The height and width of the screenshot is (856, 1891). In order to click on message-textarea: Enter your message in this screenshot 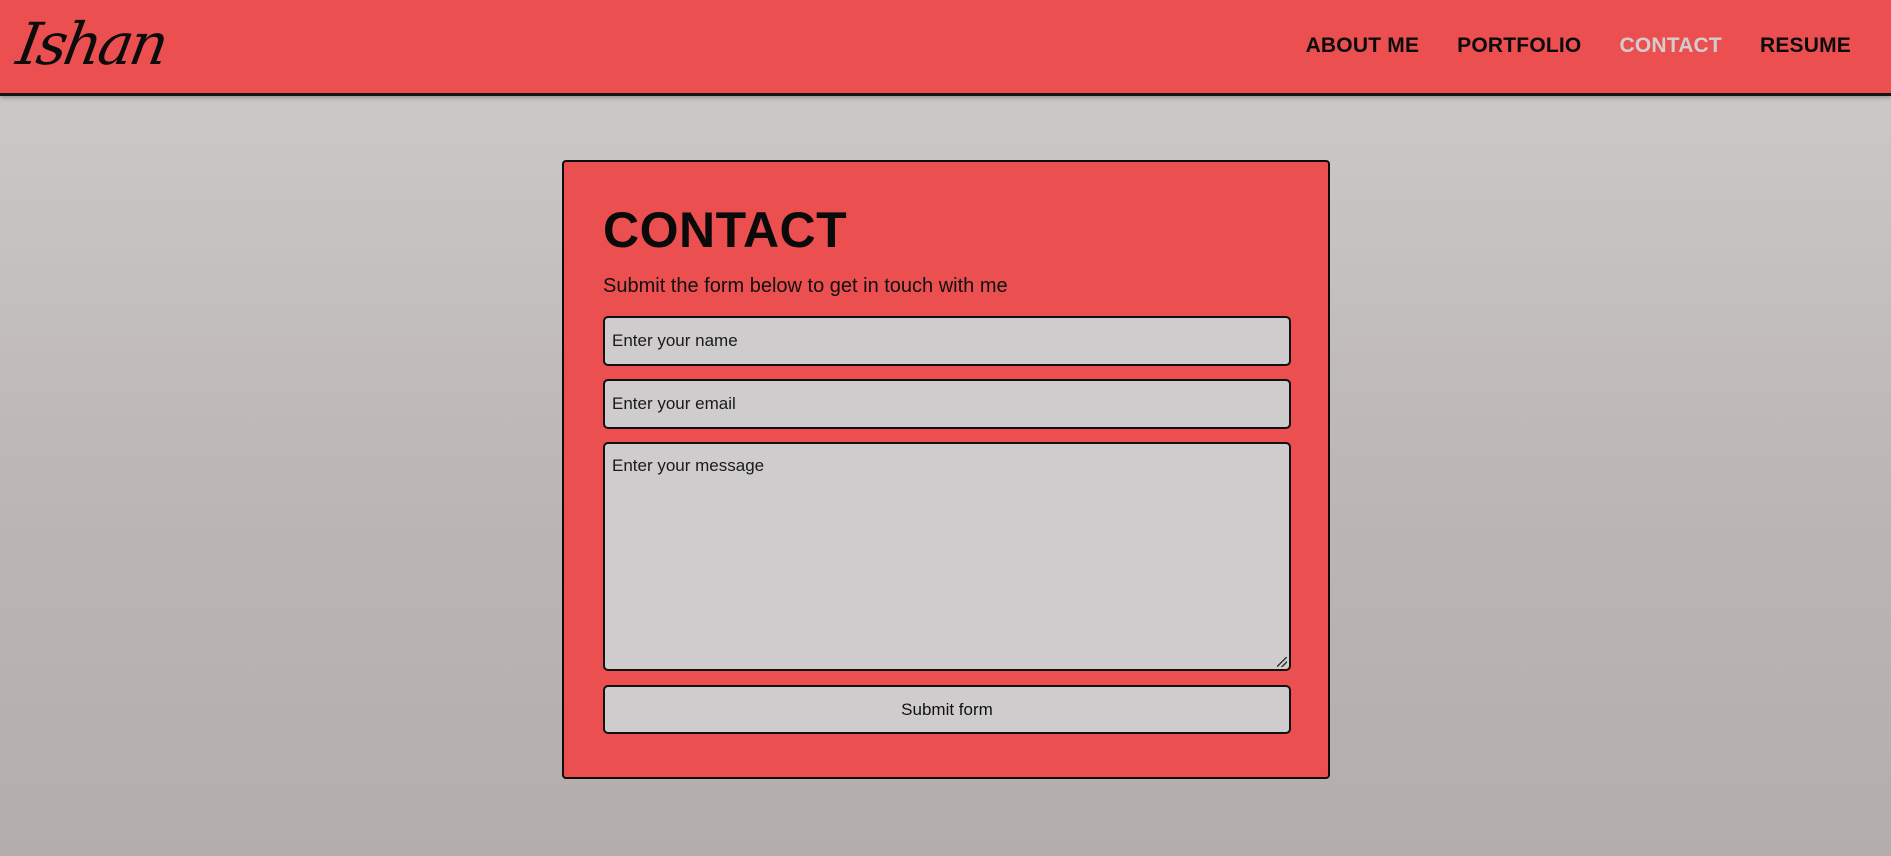, I will do `click(947, 556)`.